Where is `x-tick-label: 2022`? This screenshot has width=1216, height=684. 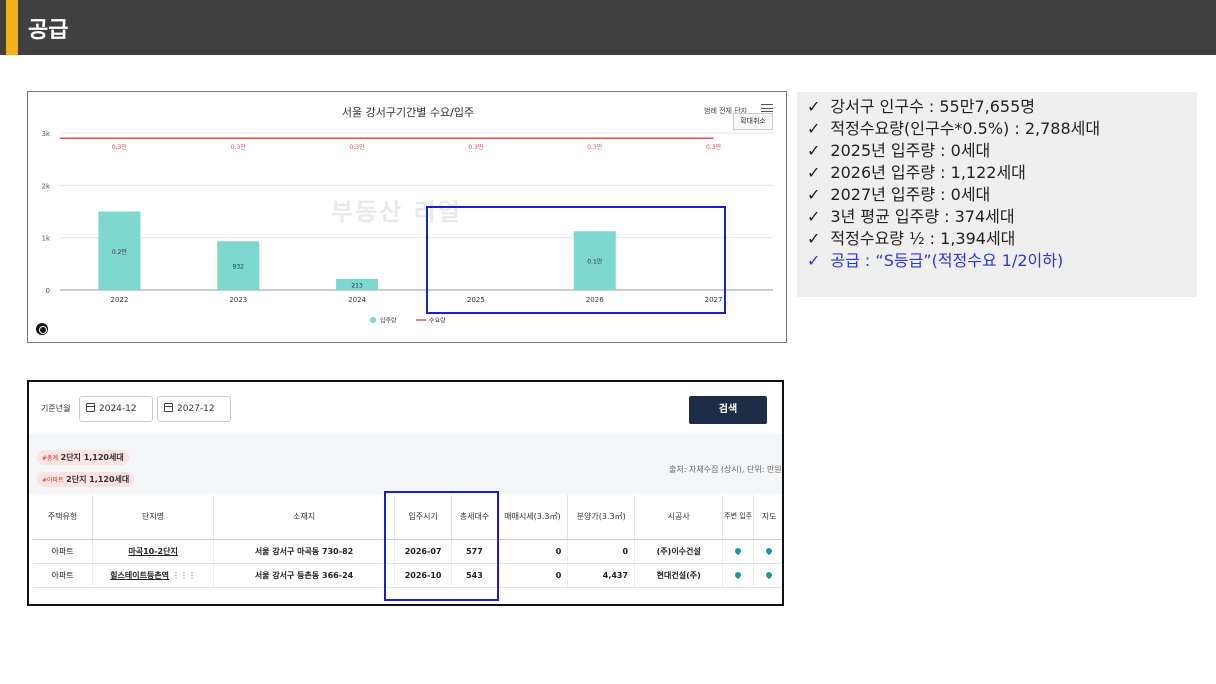
x-tick-label: 2022 is located at coordinates (120, 300).